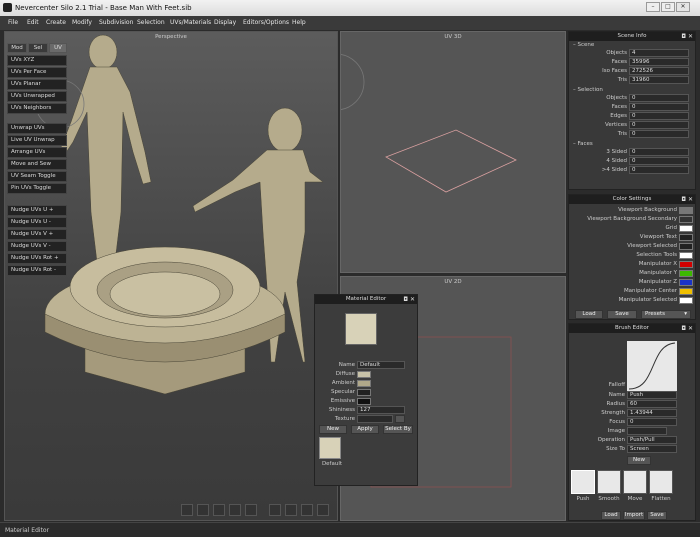 This screenshot has width=700, height=537. Describe the element at coordinates (37, 96) in the screenshot. I see `uvs-unwrapped-button: UVs Unwrapped` at that location.